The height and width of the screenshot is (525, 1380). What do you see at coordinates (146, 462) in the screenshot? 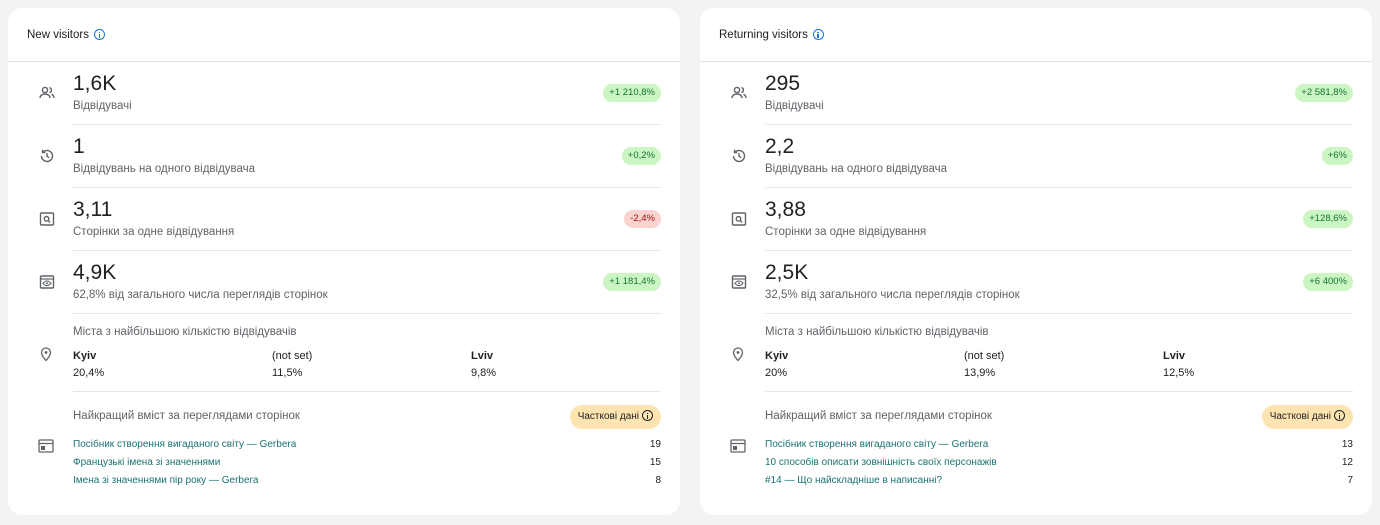
I see `page-link: Французькі імена зі значеннями` at bounding box center [146, 462].